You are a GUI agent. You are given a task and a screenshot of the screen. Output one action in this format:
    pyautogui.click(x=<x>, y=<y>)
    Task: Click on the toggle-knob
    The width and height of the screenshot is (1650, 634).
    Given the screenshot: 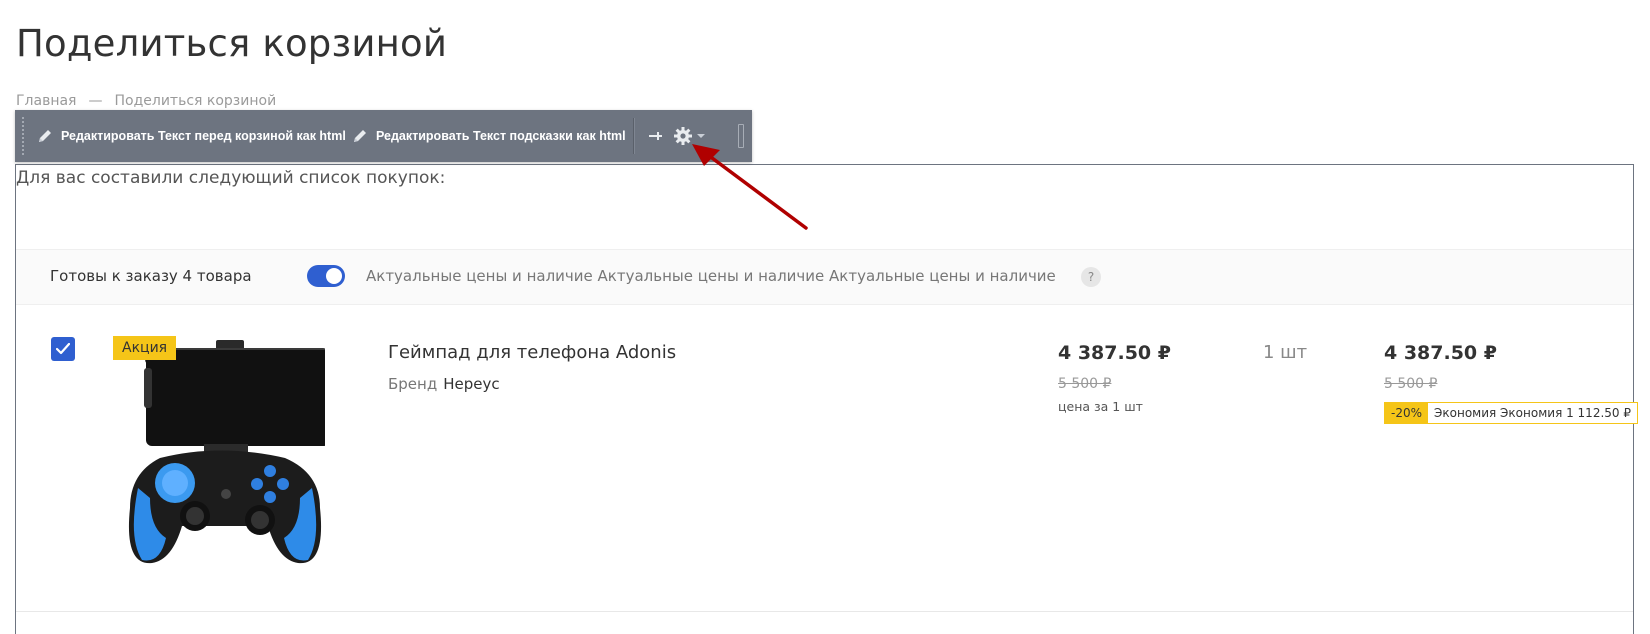 What is the action you would take?
    pyautogui.click(x=334, y=276)
    